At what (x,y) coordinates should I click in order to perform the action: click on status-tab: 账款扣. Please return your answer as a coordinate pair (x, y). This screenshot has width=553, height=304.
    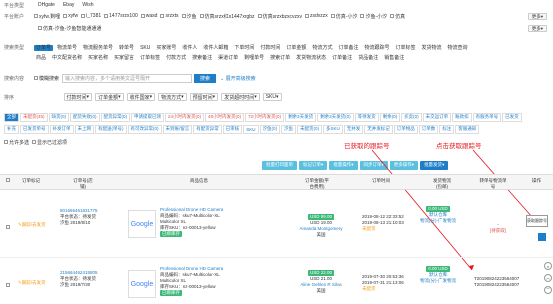
    Looking at the image, I should click on (462, 117).